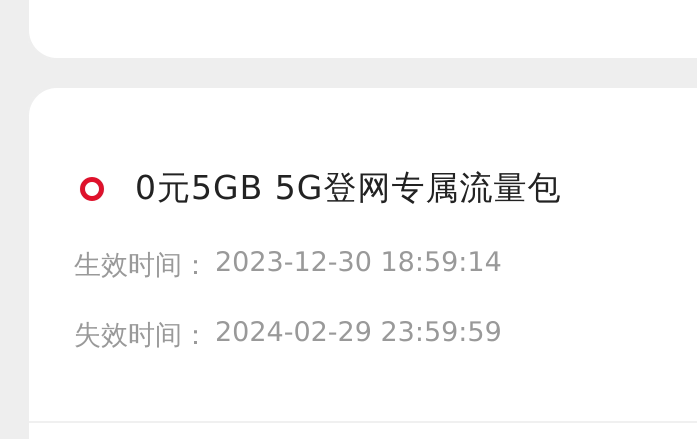 This screenshot has width=697, height=439. Describe the element at coordinates (141, 266) in the screenshot. I see `field-label: 生效时间：` at that location.